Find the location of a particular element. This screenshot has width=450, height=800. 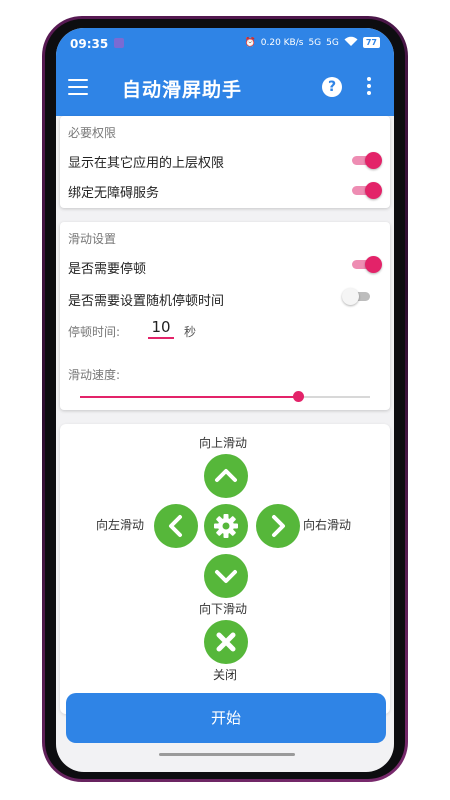

close-button is located at coordinates (226, 642).